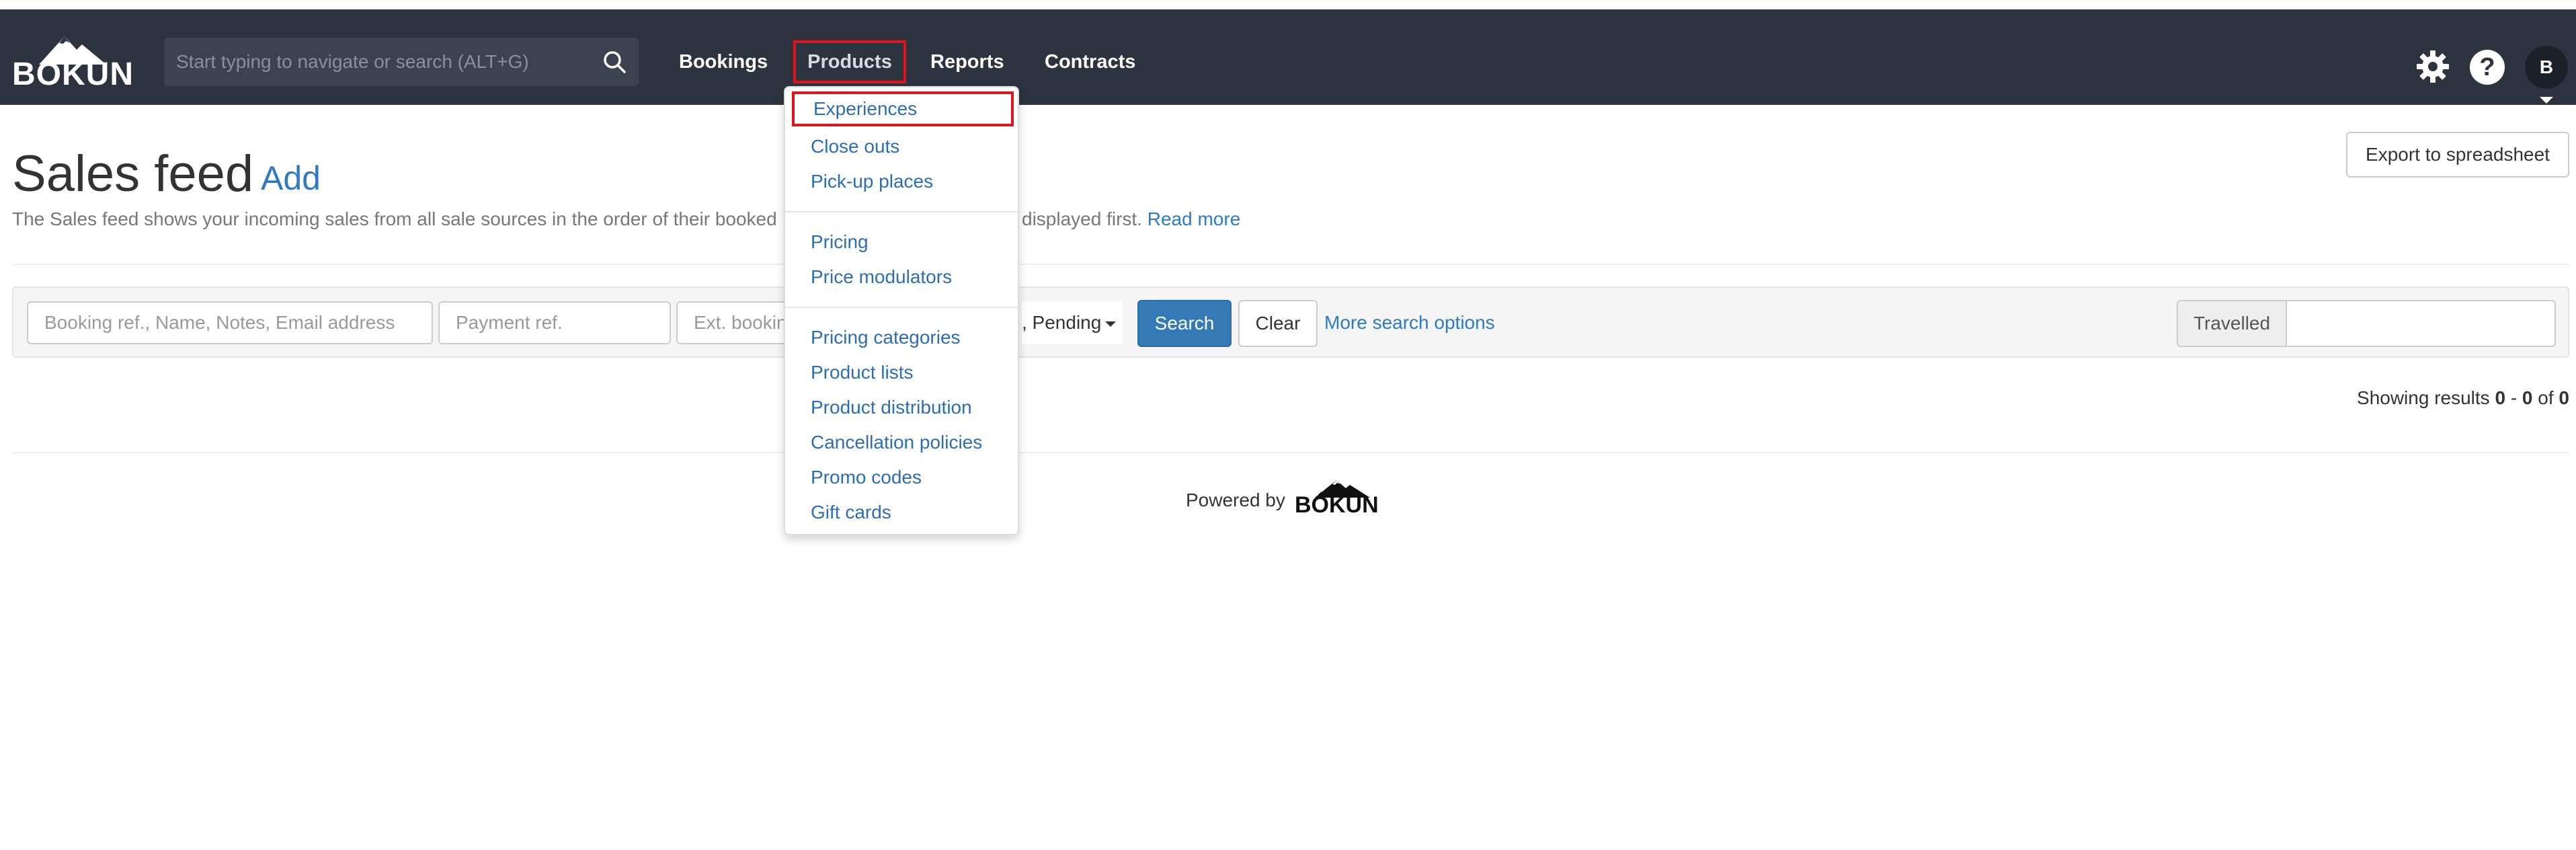 The image size is (2576, 850). I want to click on menu-item-promo-codes: Promo codes, so click(901, 478).